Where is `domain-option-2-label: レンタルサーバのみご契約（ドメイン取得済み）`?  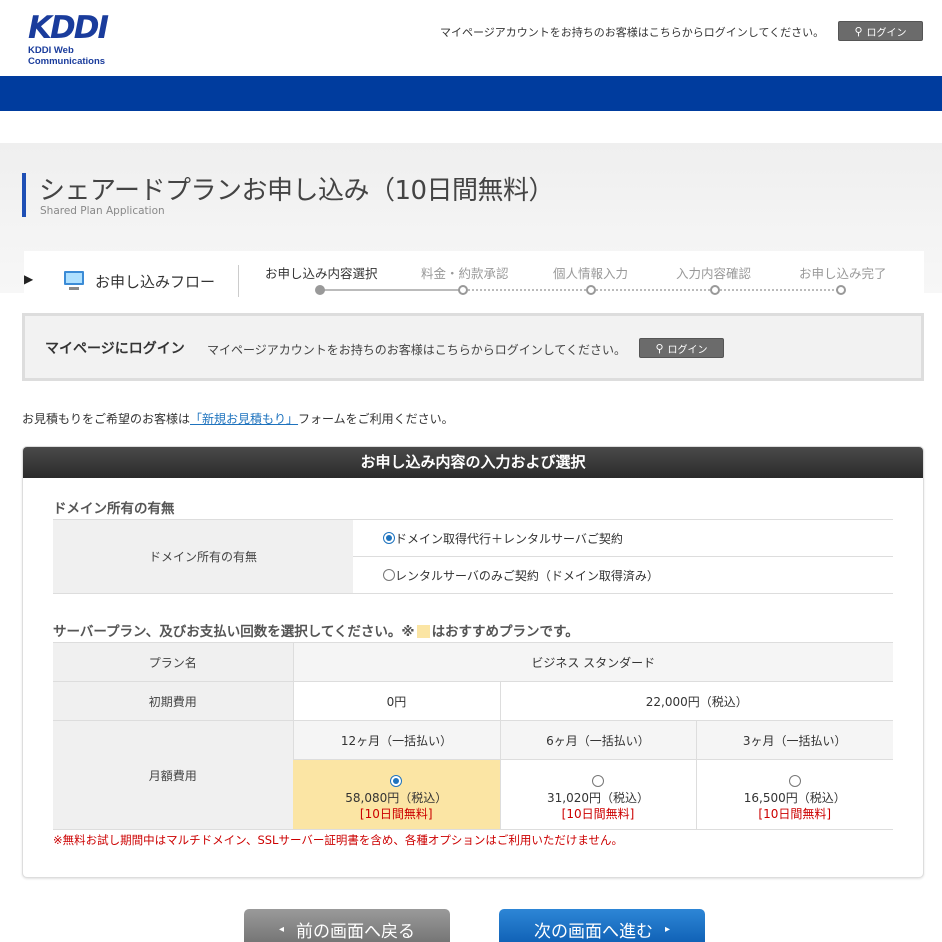 domain-option-2-label: レンタルサーバのみご契約（ドメイン取得済み） is located at coordinates (527, 575).